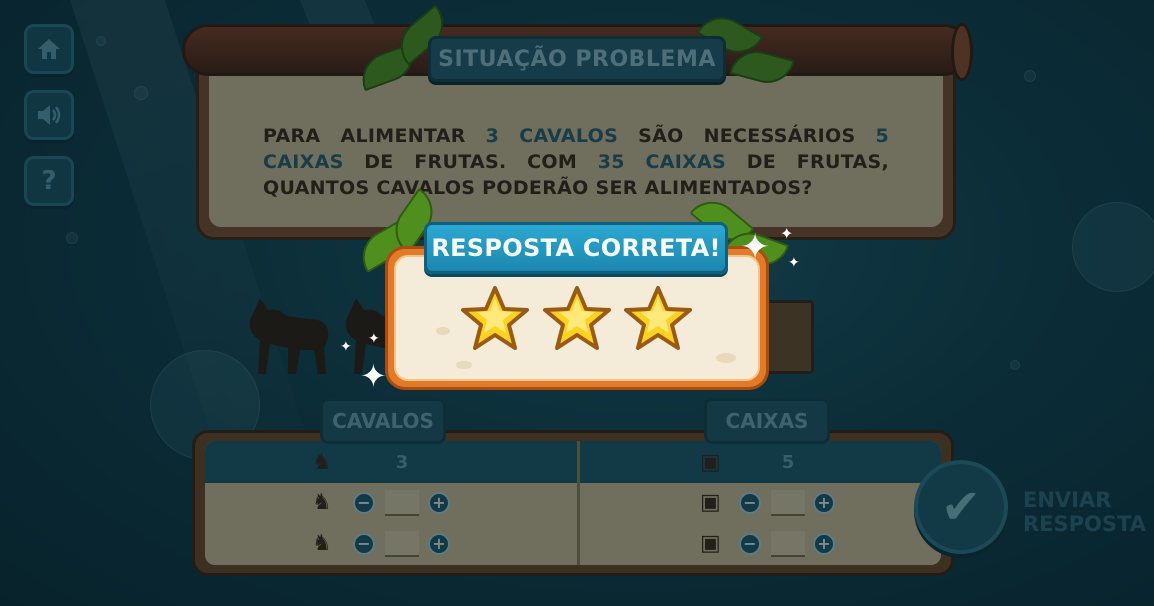  What do you see at coordinates (962, 52) in the screenshot?
I see `log-end` at bounding box center [962, 52].